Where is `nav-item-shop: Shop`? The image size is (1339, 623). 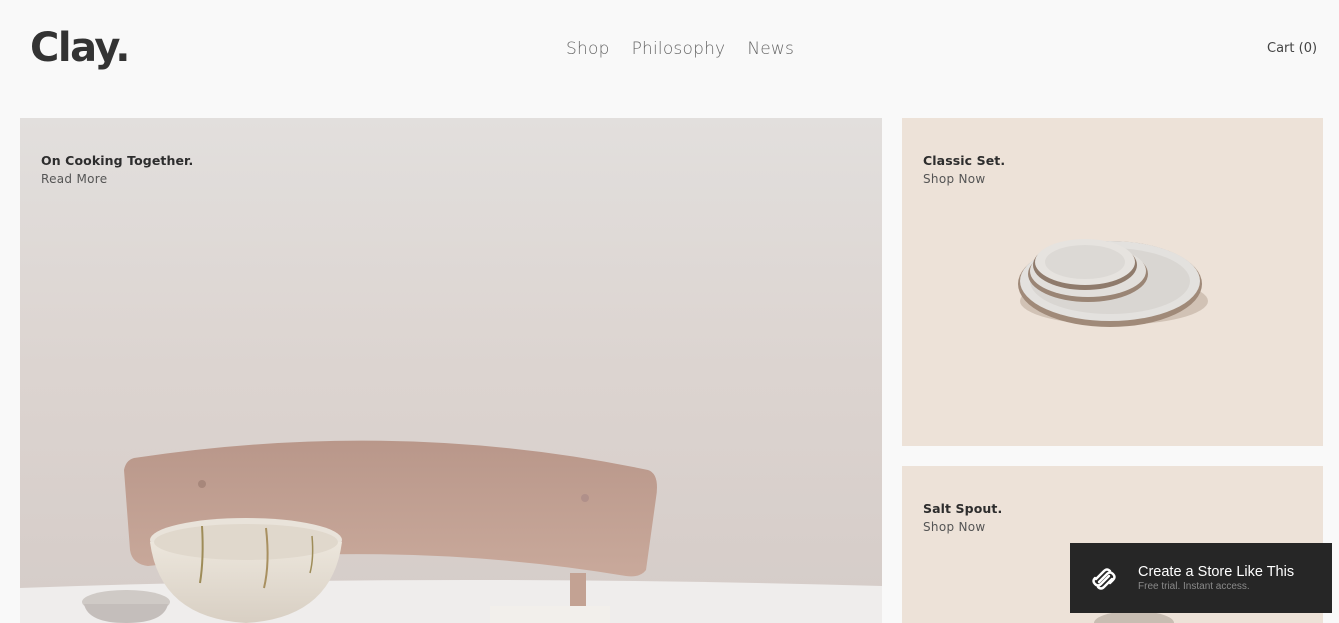
nav-item-shop: Shop is located at coordinates (588, 49).